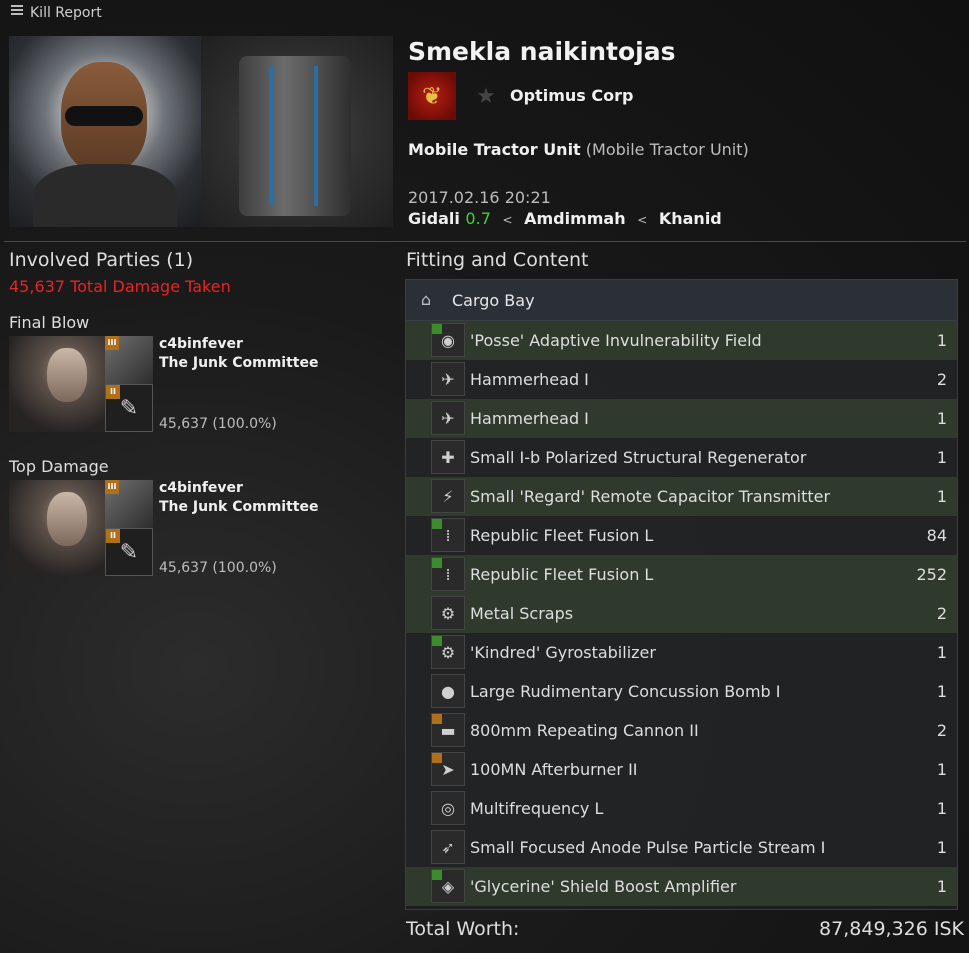 This screenshot has height=953, width=969. I want to click on afterburner-icon: ➤, so click(448, 769).